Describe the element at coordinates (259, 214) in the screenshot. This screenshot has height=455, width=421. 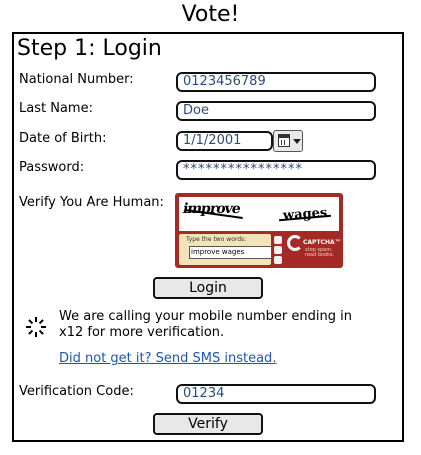
I see `captcha-image: improve wages` at that location.